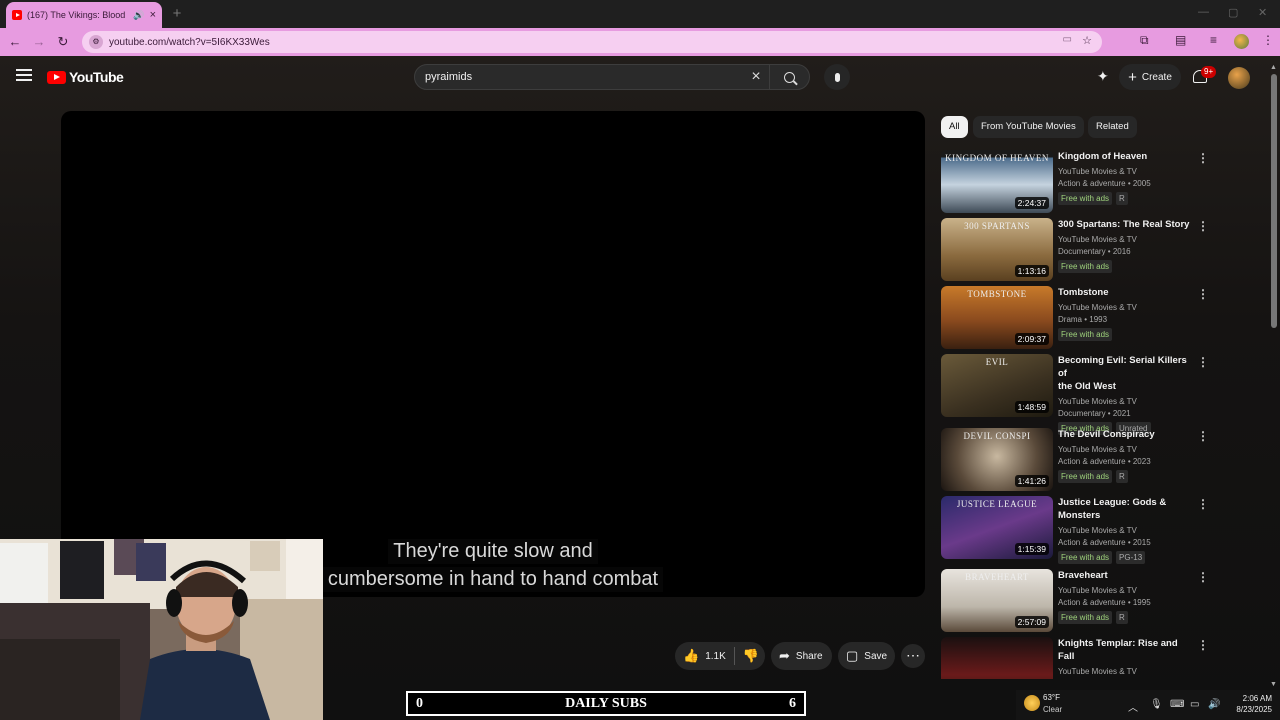  I want to click on chip-from-youtube-movies: From YouTube Movies, so click(1028, 127).